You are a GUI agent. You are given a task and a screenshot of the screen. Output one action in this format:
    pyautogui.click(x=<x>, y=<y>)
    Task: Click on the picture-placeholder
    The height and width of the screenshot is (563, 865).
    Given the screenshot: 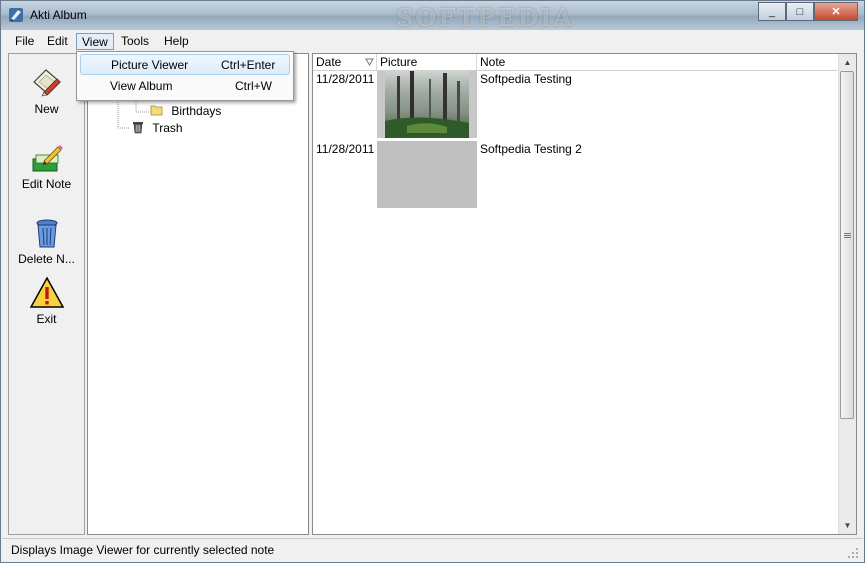 What is the action you would take?
    pyautogui.click(x=427, y=174)
    